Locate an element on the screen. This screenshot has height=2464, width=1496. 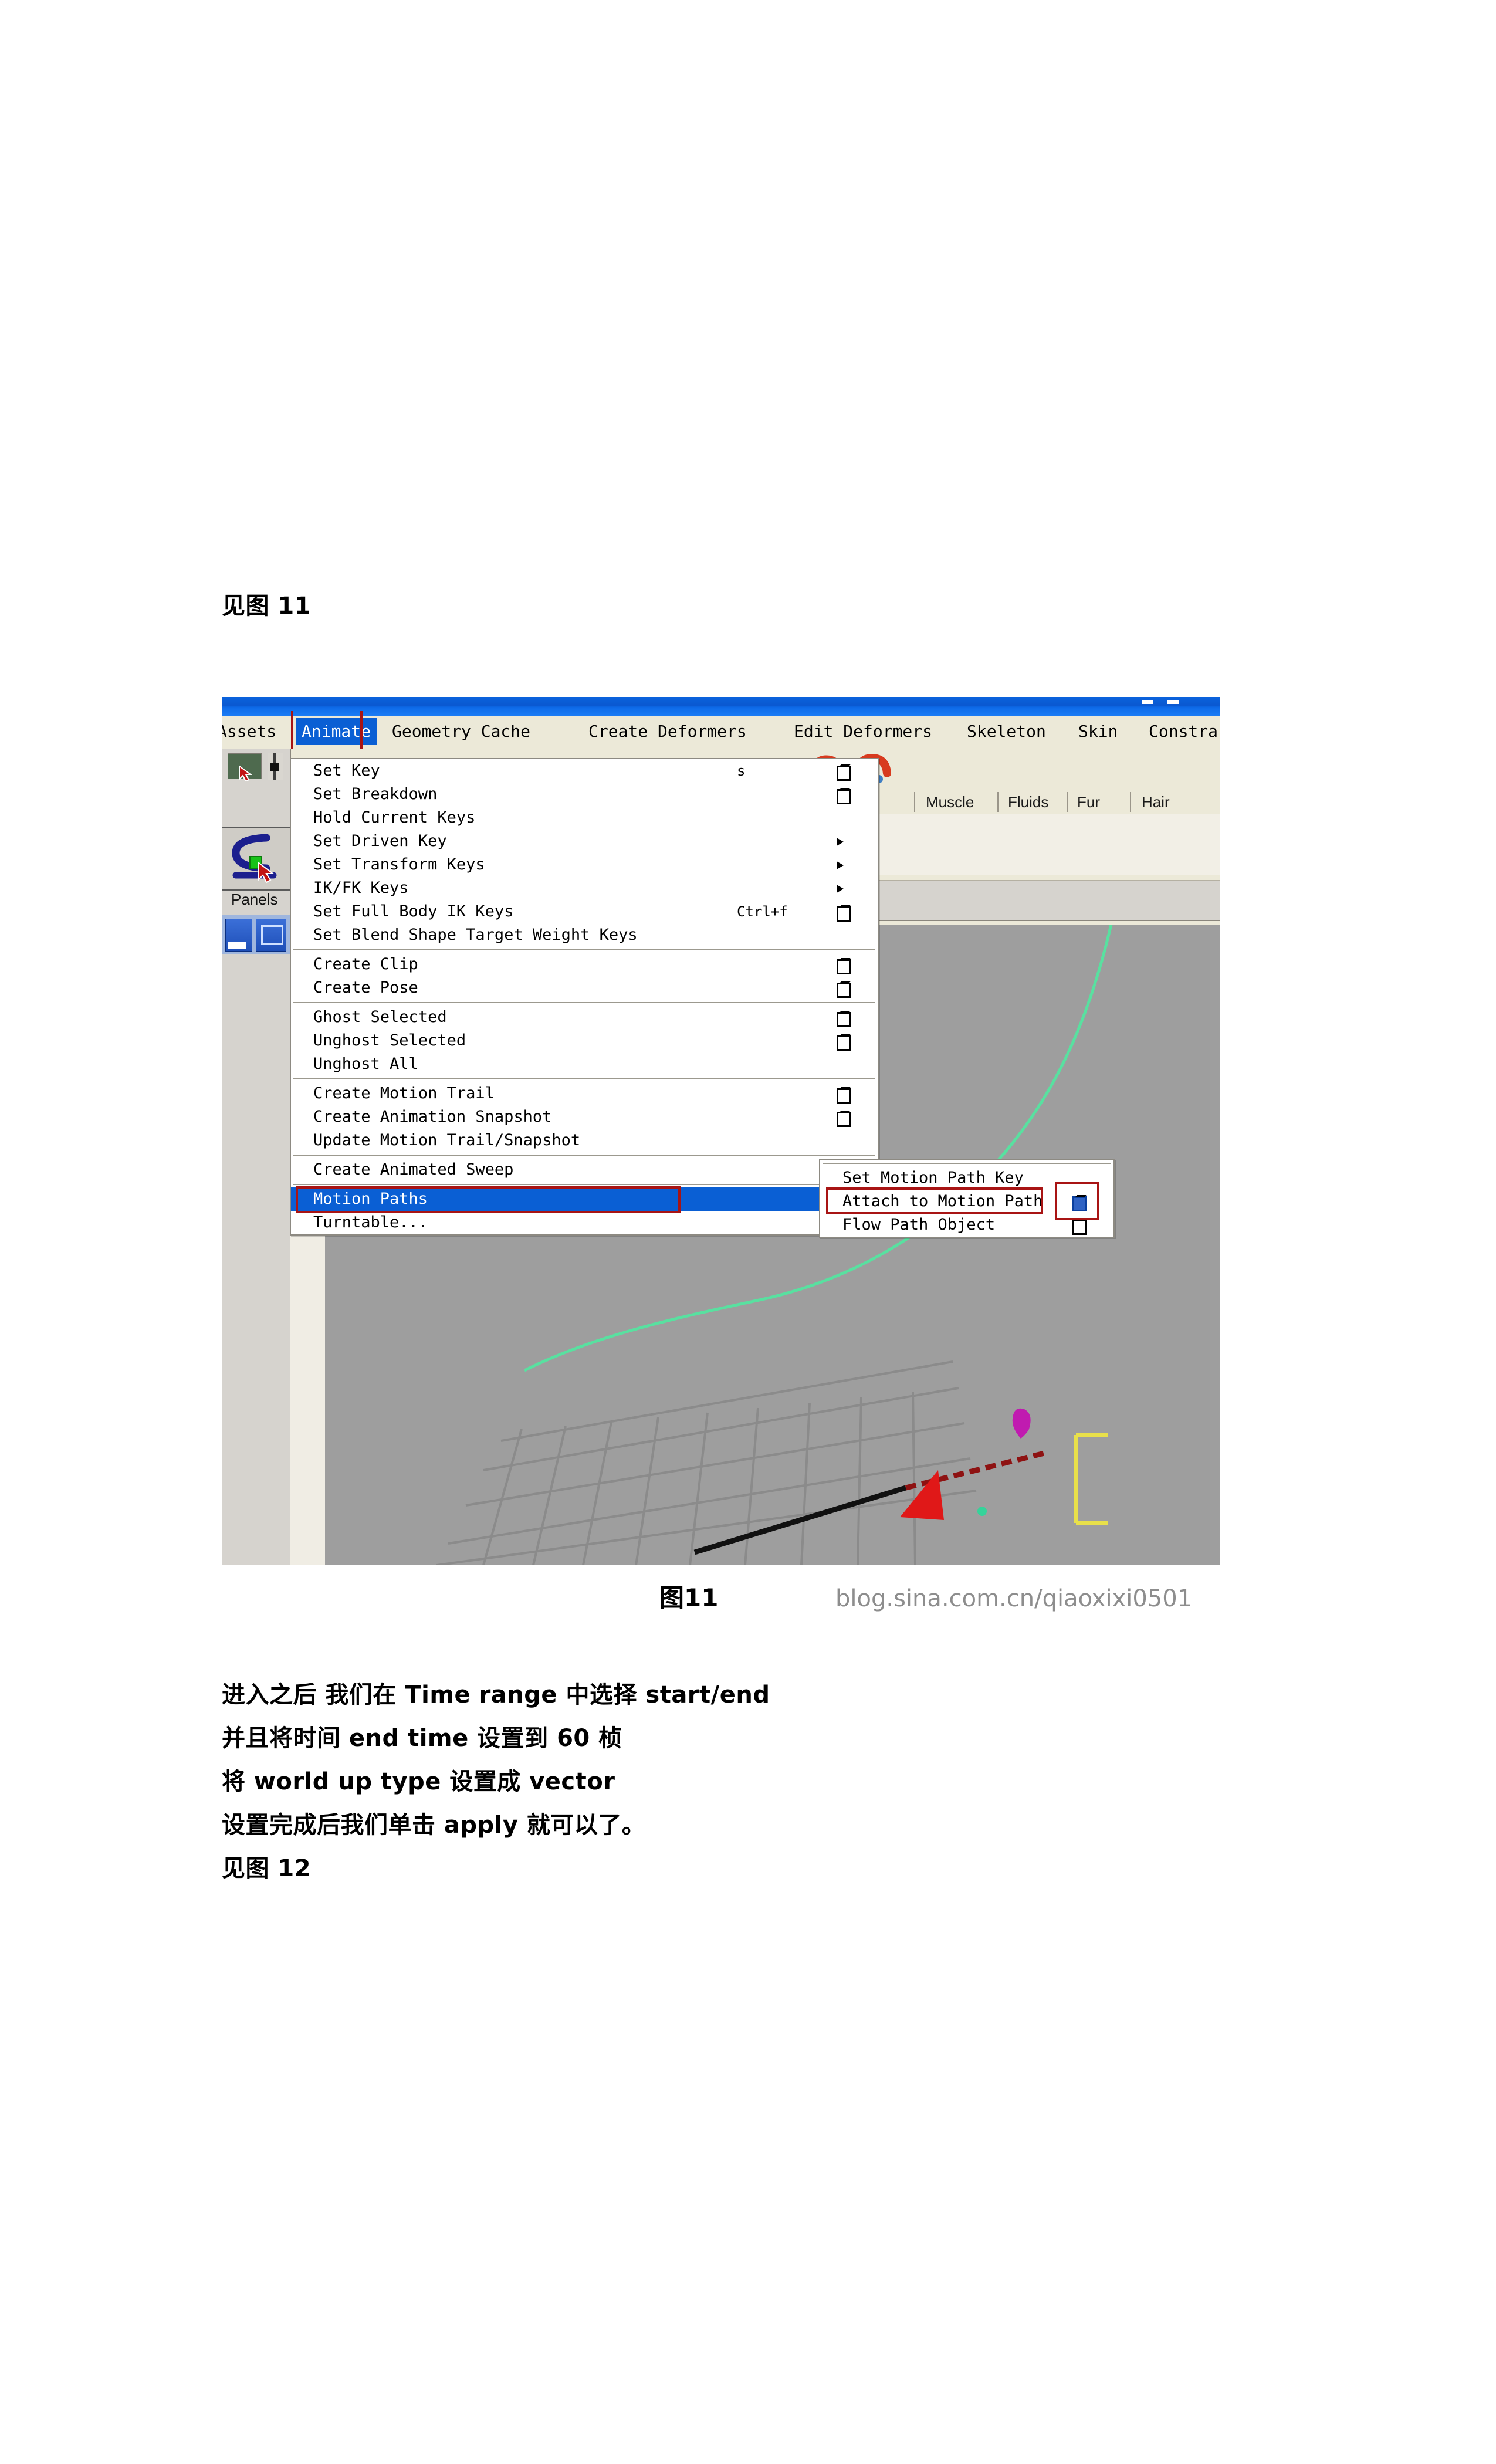
menubar-item-constra: Constra is located at coordinates (1183, 731).